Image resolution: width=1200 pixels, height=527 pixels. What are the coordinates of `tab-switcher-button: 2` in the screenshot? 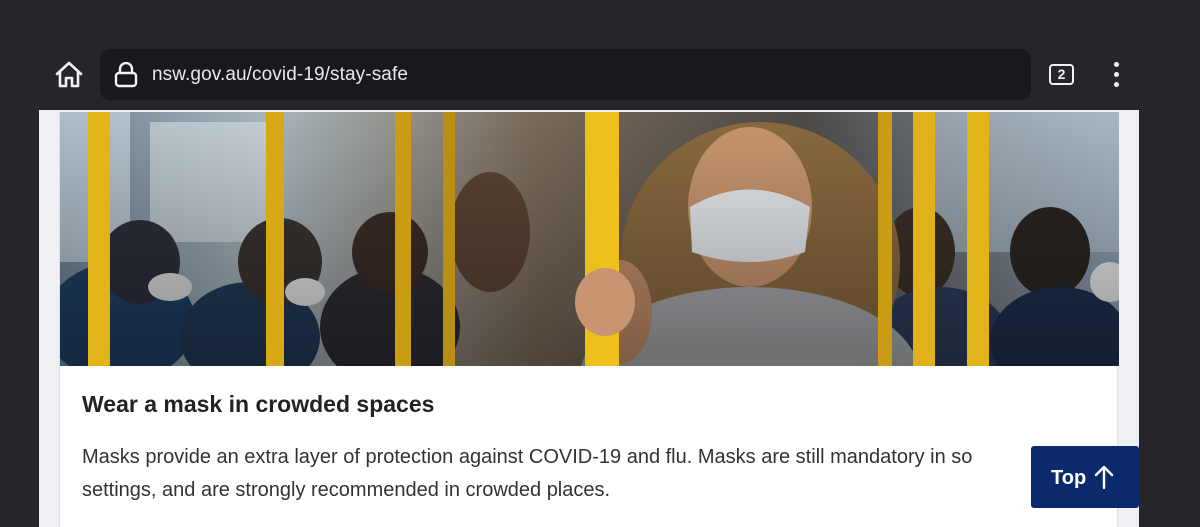 It's located at (1061, 74).